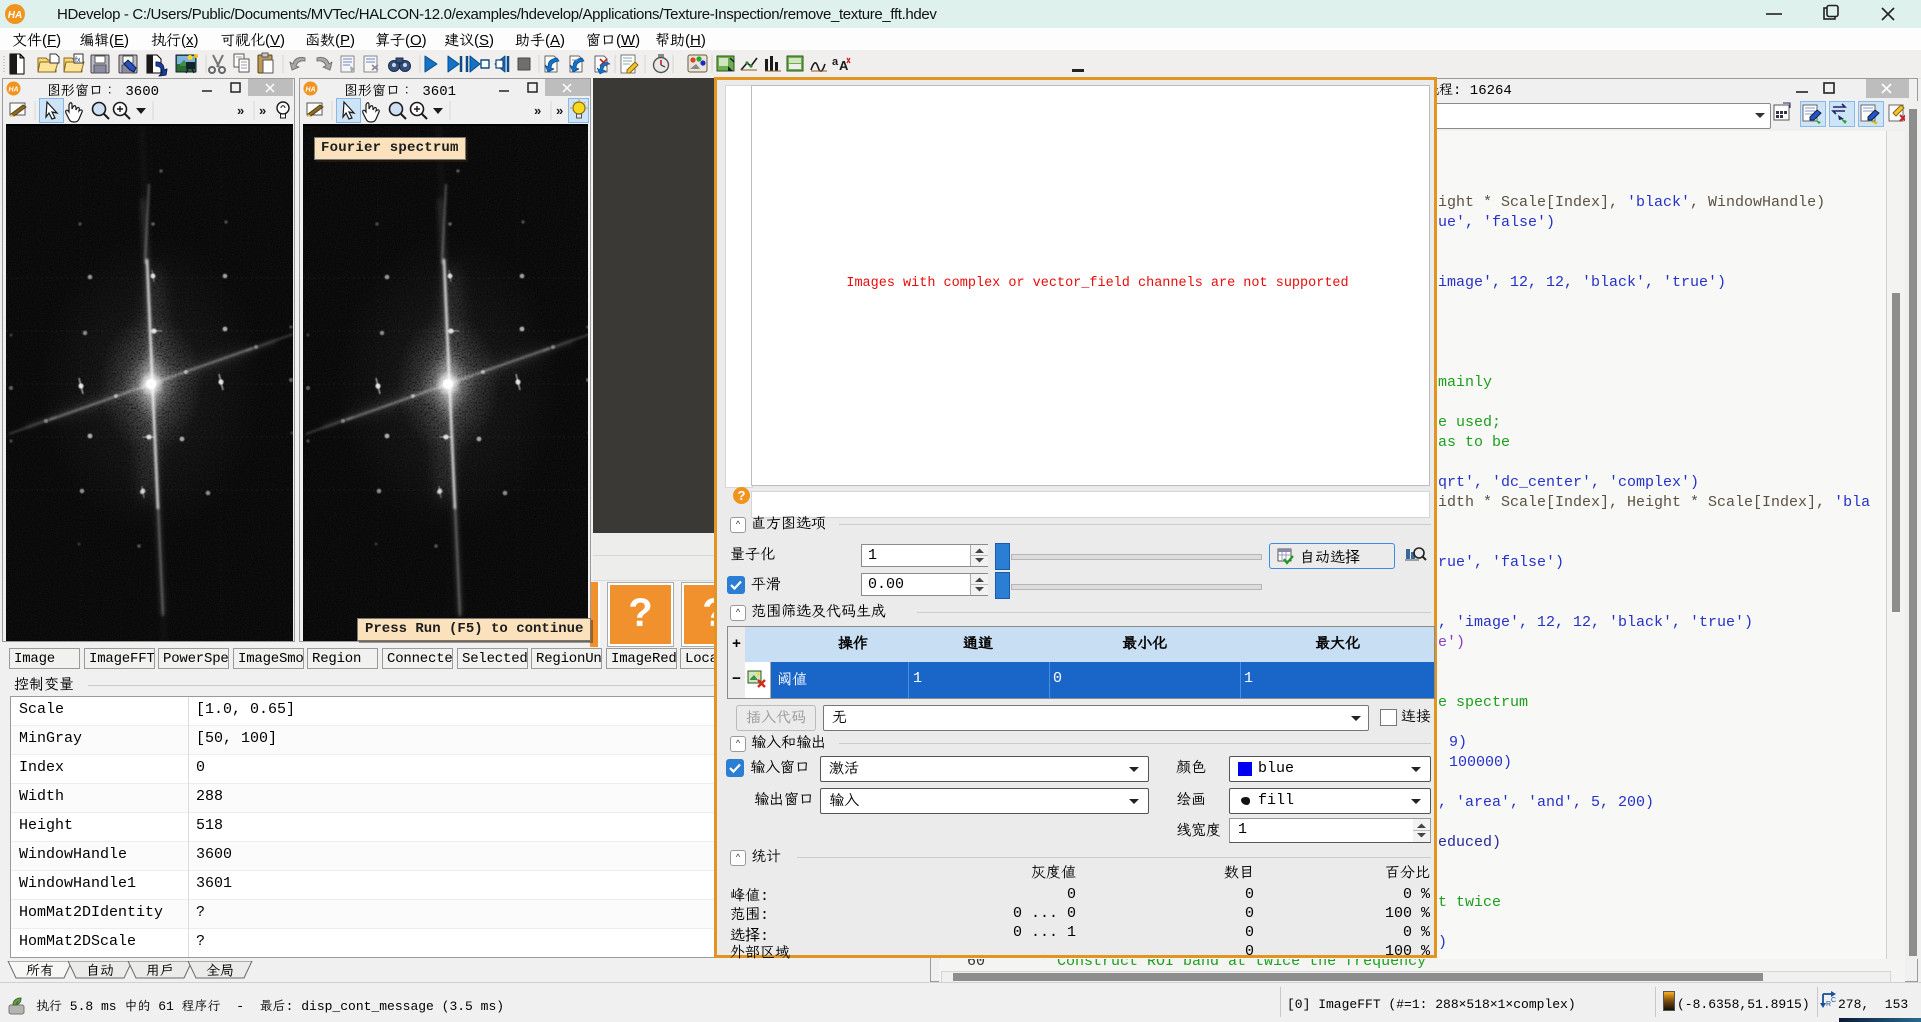  What do you see at coordinates (835, 62) in the screenshot?
I see `svg-text: a` at bounding box center [835, 62].